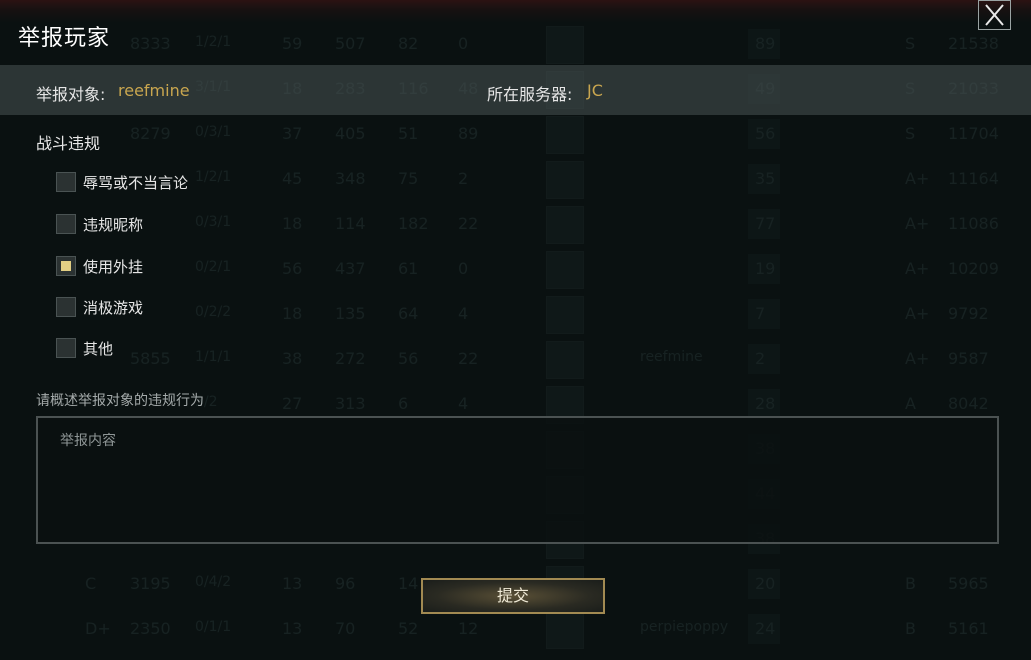 The width and height of the screenshot is (1031, 660). What do you see at coordinates (136, 183) in the screenshot?
I see `option-label: 辱骂或不当言论` at bounding box center [136, 183].